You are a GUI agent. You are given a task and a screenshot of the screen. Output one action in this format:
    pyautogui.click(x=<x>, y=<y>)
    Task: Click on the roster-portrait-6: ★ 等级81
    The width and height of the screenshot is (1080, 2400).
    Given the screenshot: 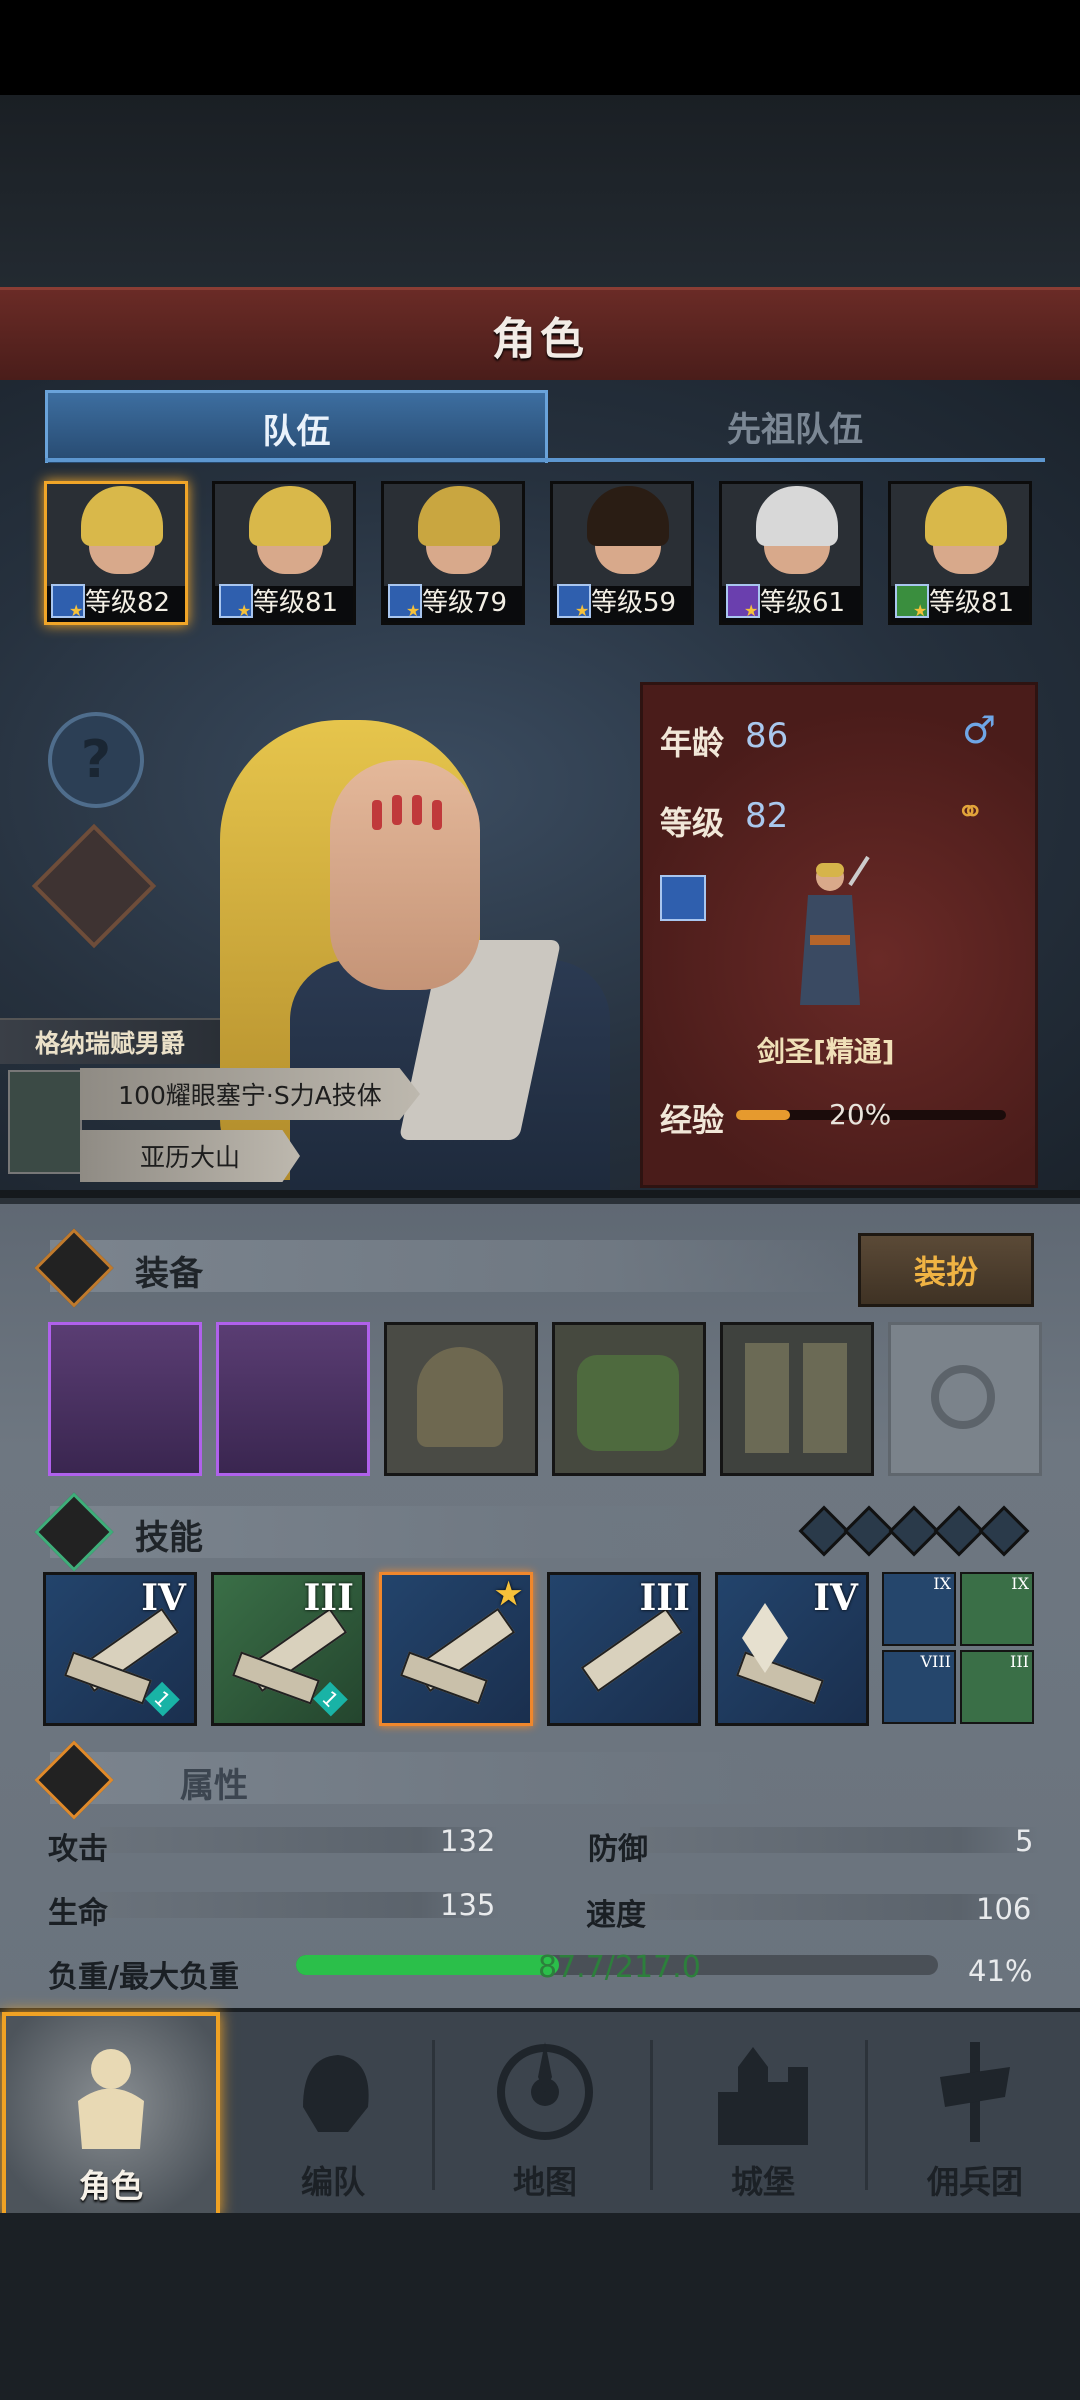 What is the action you would take?
    pyautogui.click(x=960, y=553)
    